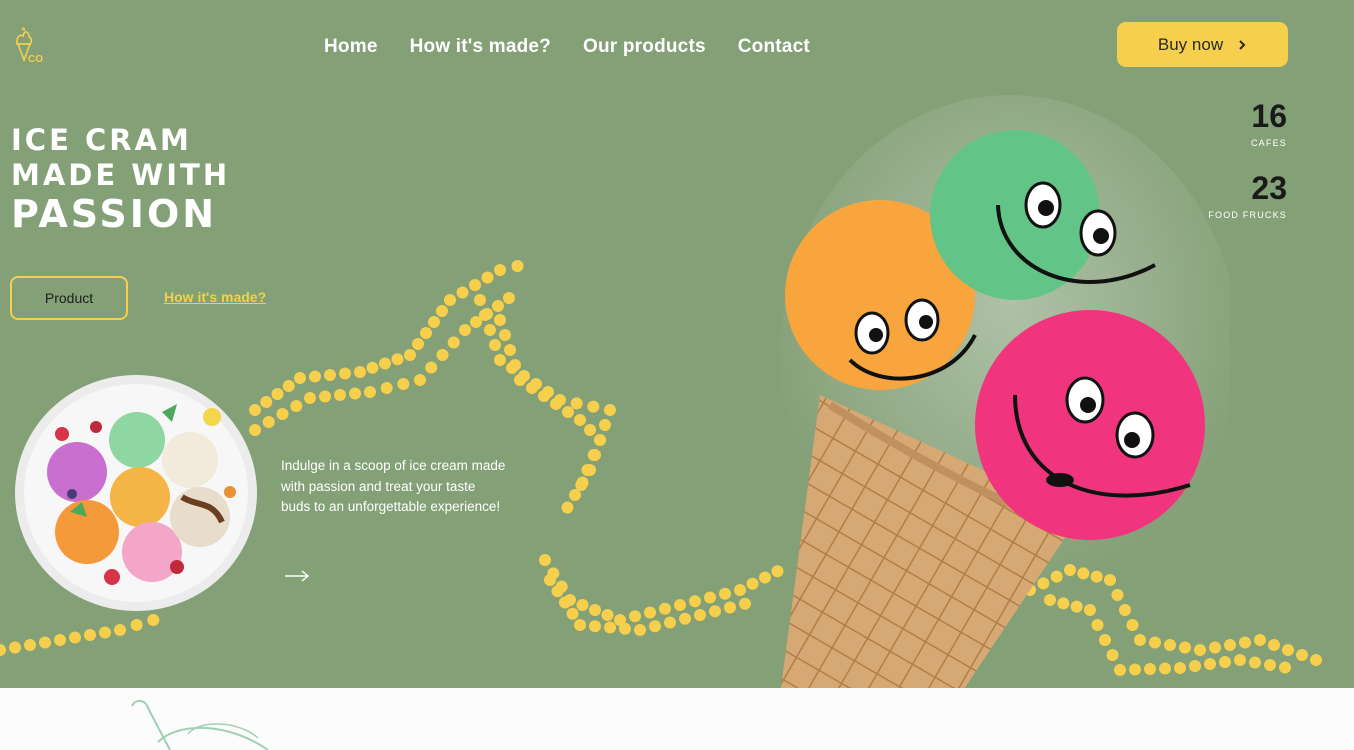 The height and width of the screenshot is (750, 1354). What do you see at coordinates (101, 140) in the screenshot?
I see `headline-line-1: ICE CRAM` at bounding box center [101, 140].